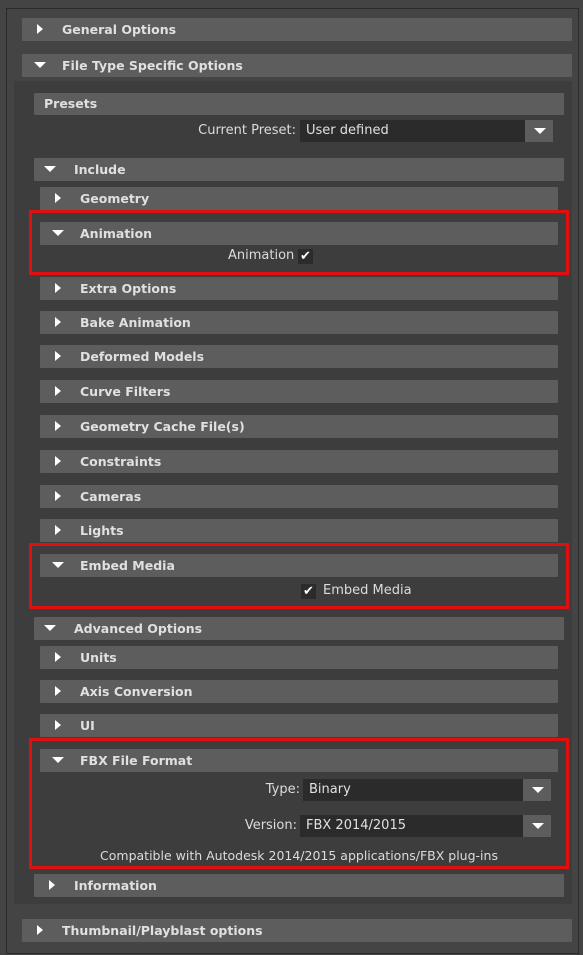  I want to click on section-label: UI, so click(87, 725).